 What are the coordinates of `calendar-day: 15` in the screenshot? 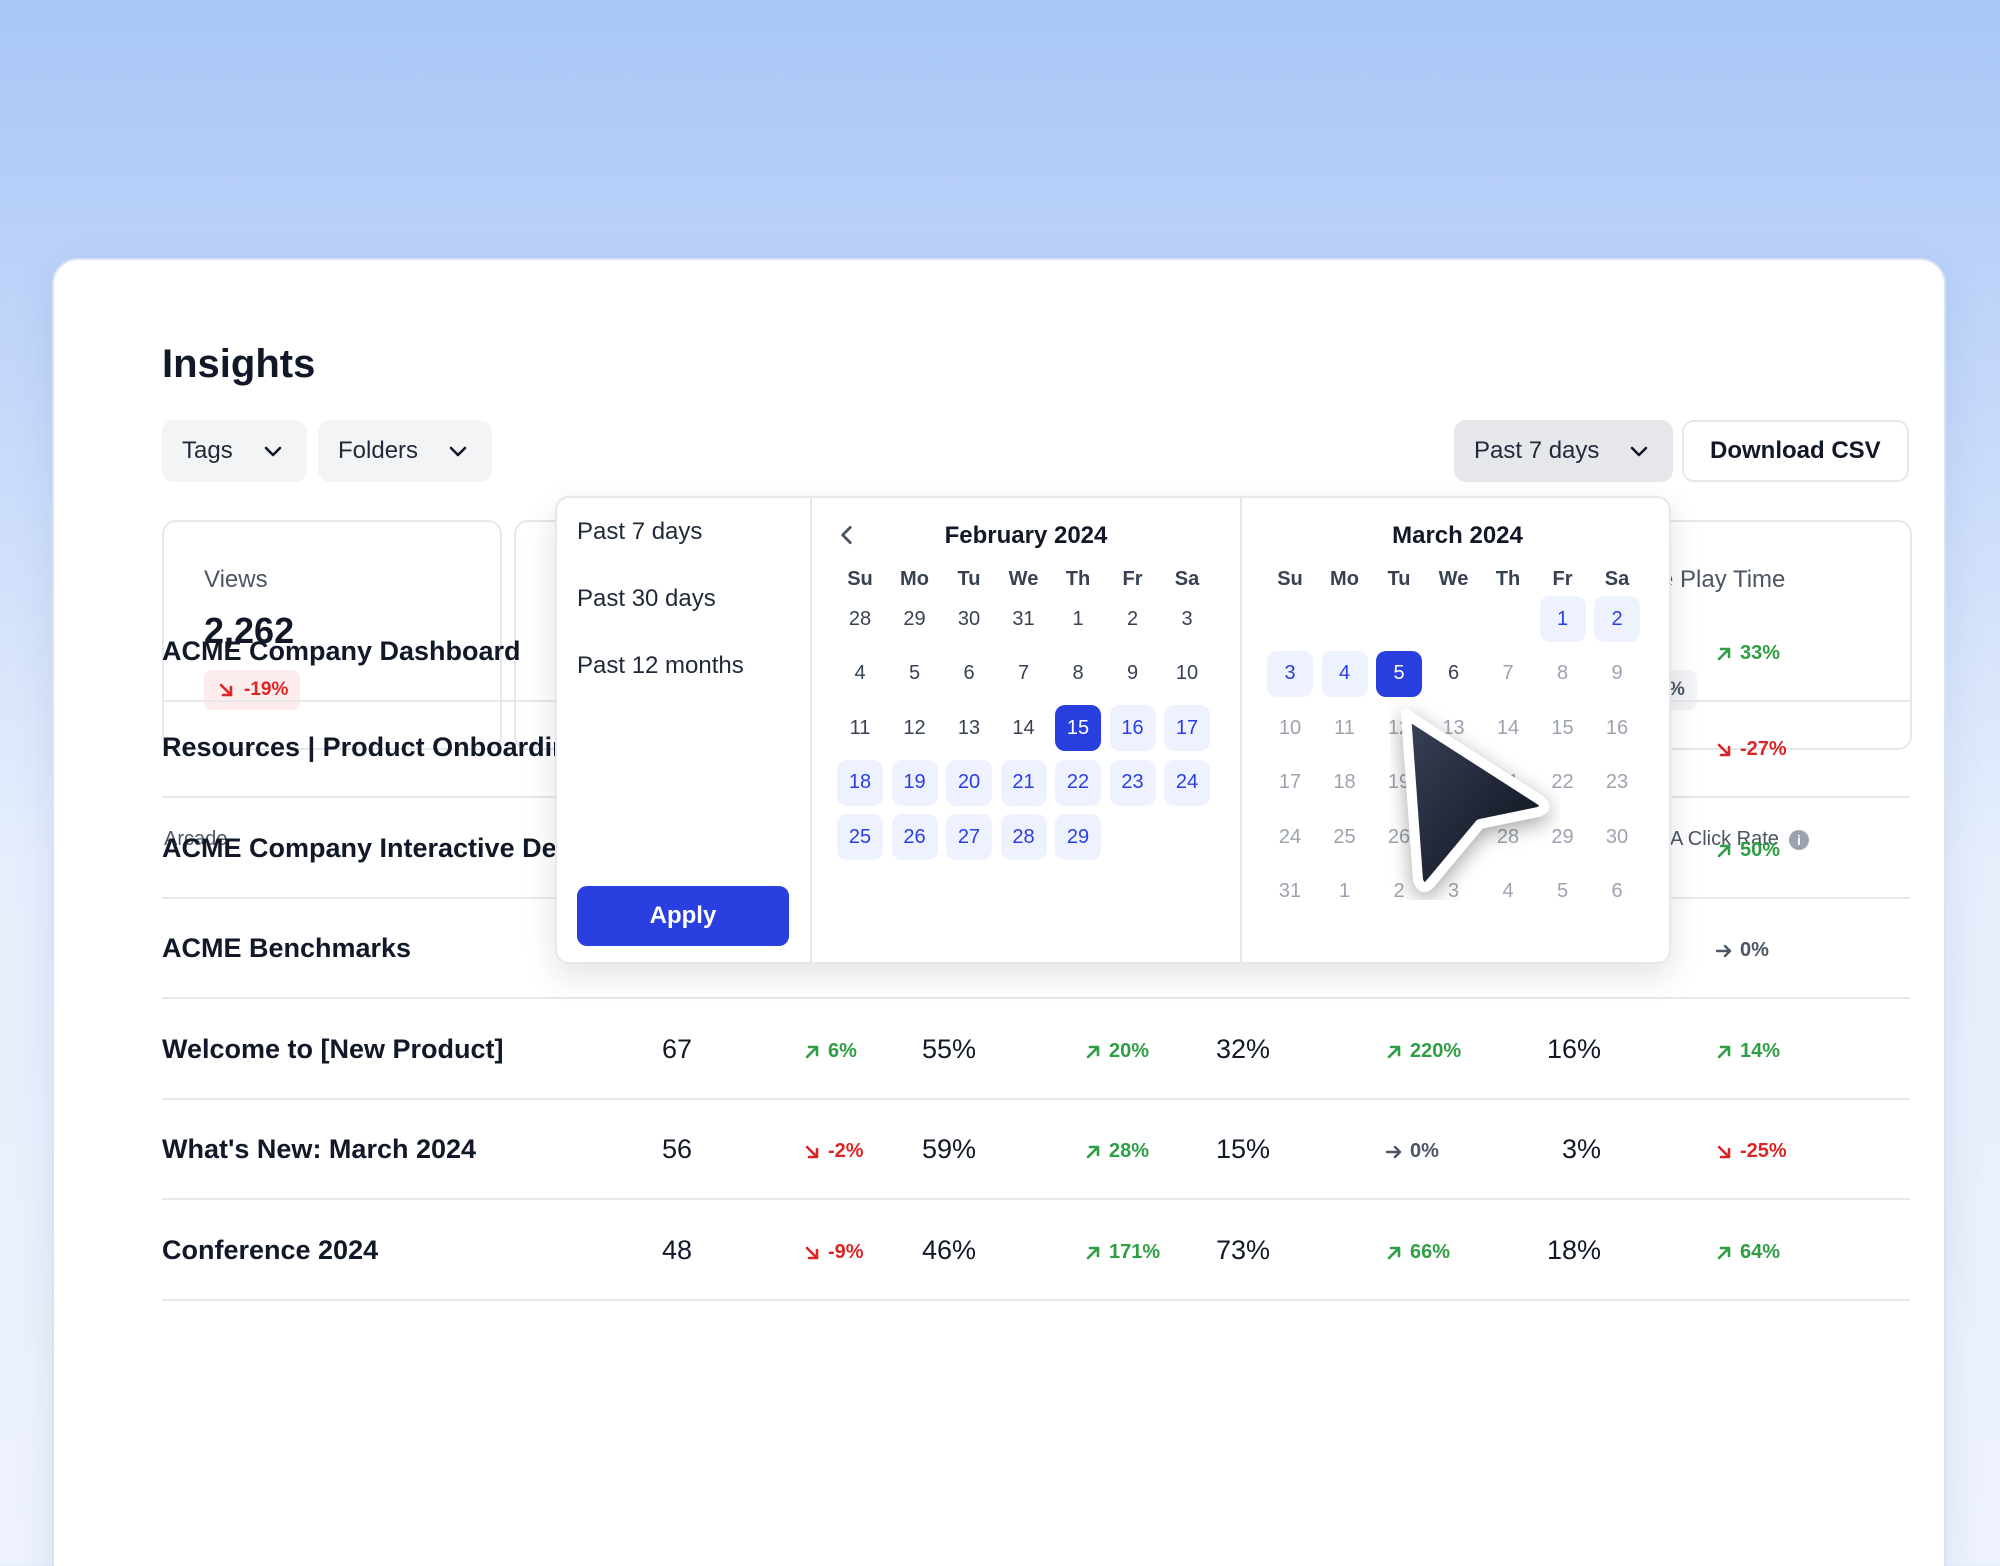 It's located at (1078, 728).